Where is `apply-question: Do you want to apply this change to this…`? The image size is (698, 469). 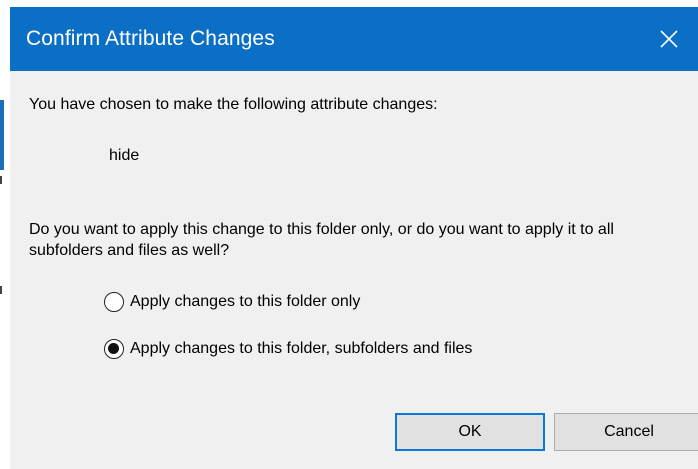 apply-question: Do you want to apply this change to this… is located at coordinates (321, 240).